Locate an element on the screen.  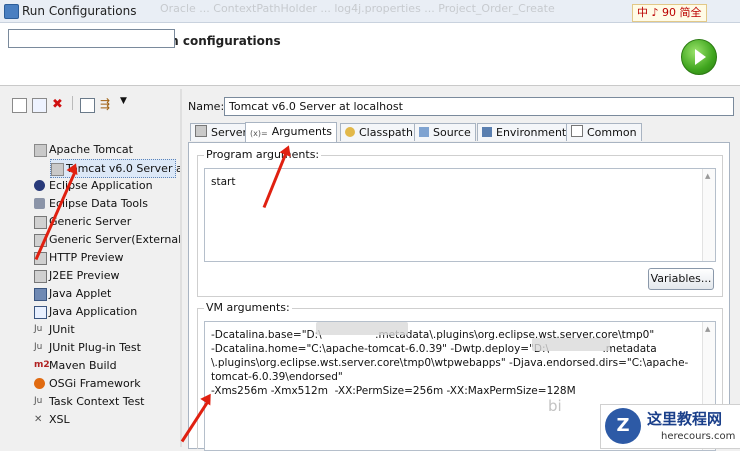
run-button is located at coordinates (699, 57).